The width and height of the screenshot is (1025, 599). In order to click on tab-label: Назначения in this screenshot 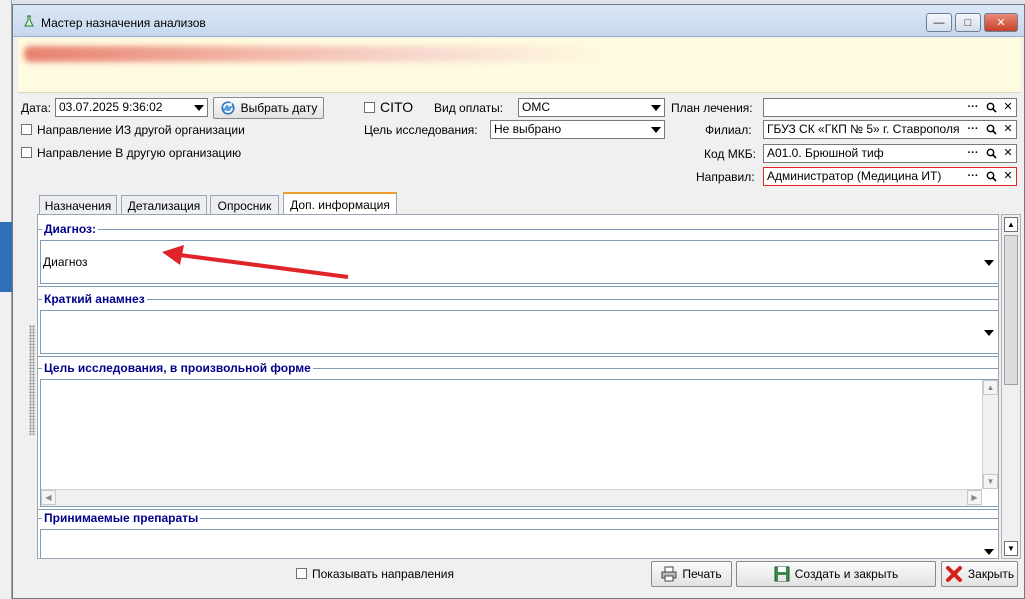, I will do `click(78, 205)`.